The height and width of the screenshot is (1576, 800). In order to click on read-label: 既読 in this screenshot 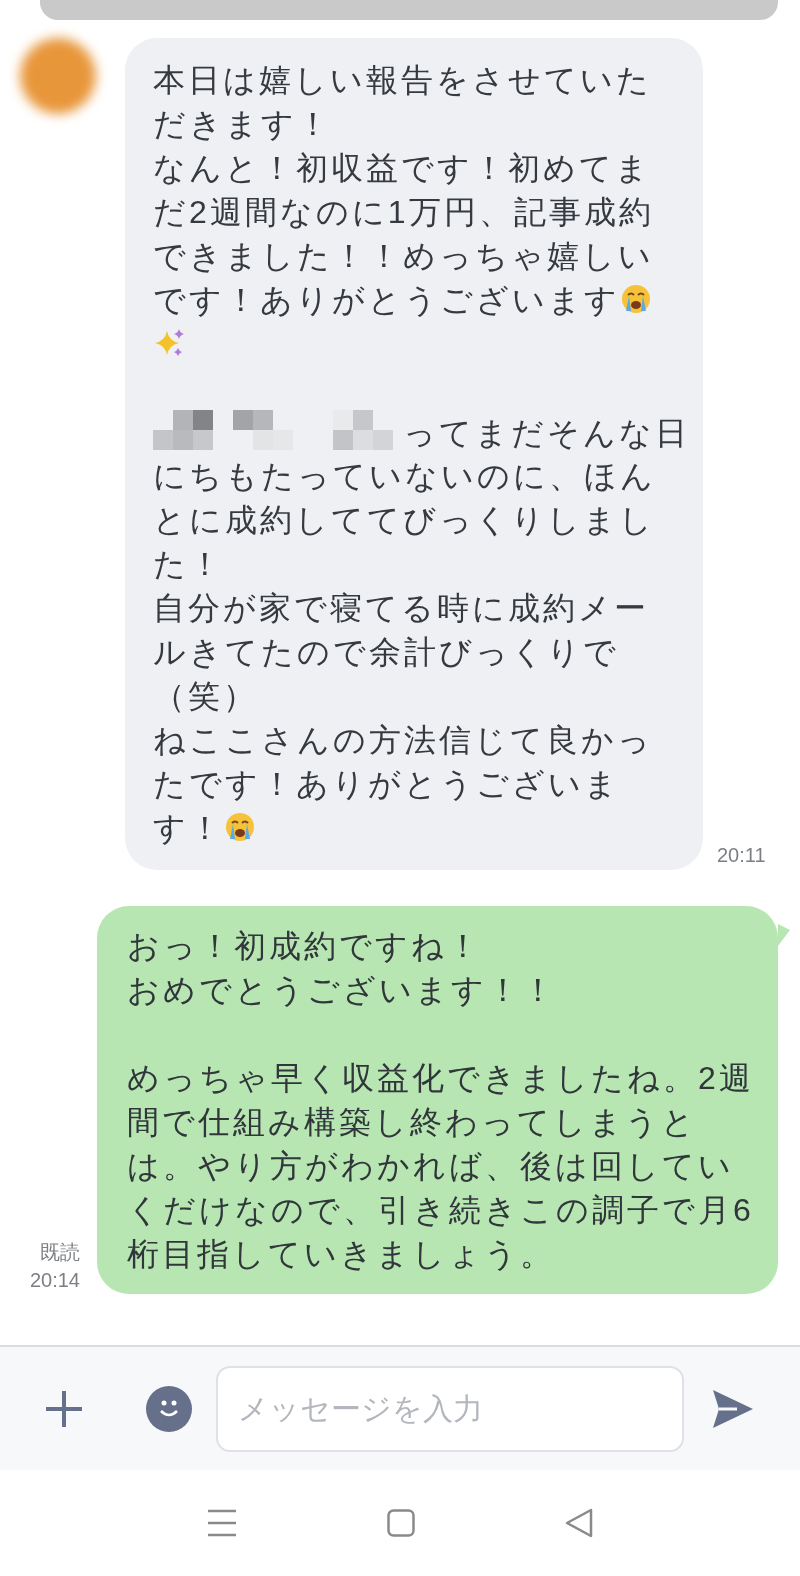, I will do `click(60, 1252)`.